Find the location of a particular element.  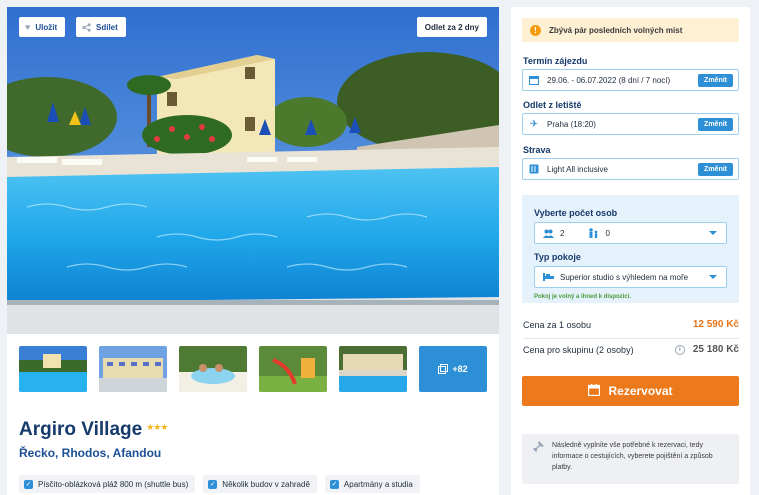

board-label: Strava is located at coordinates (537, 150).